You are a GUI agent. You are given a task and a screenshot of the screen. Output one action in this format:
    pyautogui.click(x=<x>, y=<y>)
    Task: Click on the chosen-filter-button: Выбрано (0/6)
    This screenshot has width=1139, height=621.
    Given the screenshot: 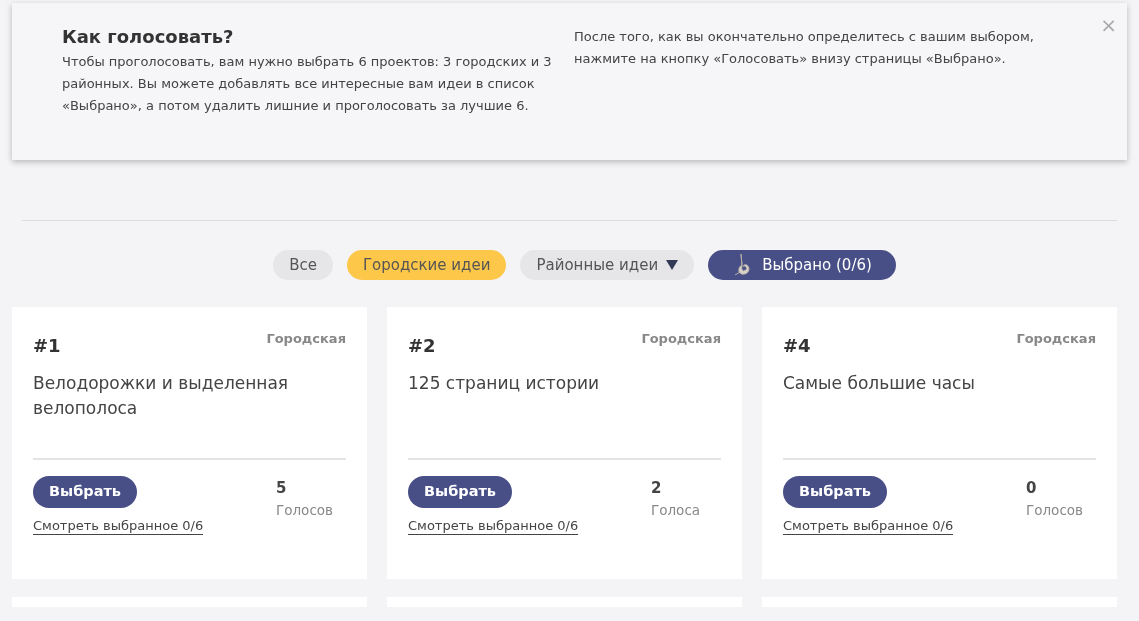 What is the action you would take?
    pyautogui.click(x=802, y=265)
    